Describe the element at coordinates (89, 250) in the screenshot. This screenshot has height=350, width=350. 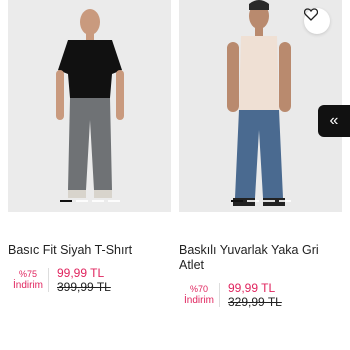
I see `product-title-1: Basıc Fit Siyah T-Shırt` at that location.